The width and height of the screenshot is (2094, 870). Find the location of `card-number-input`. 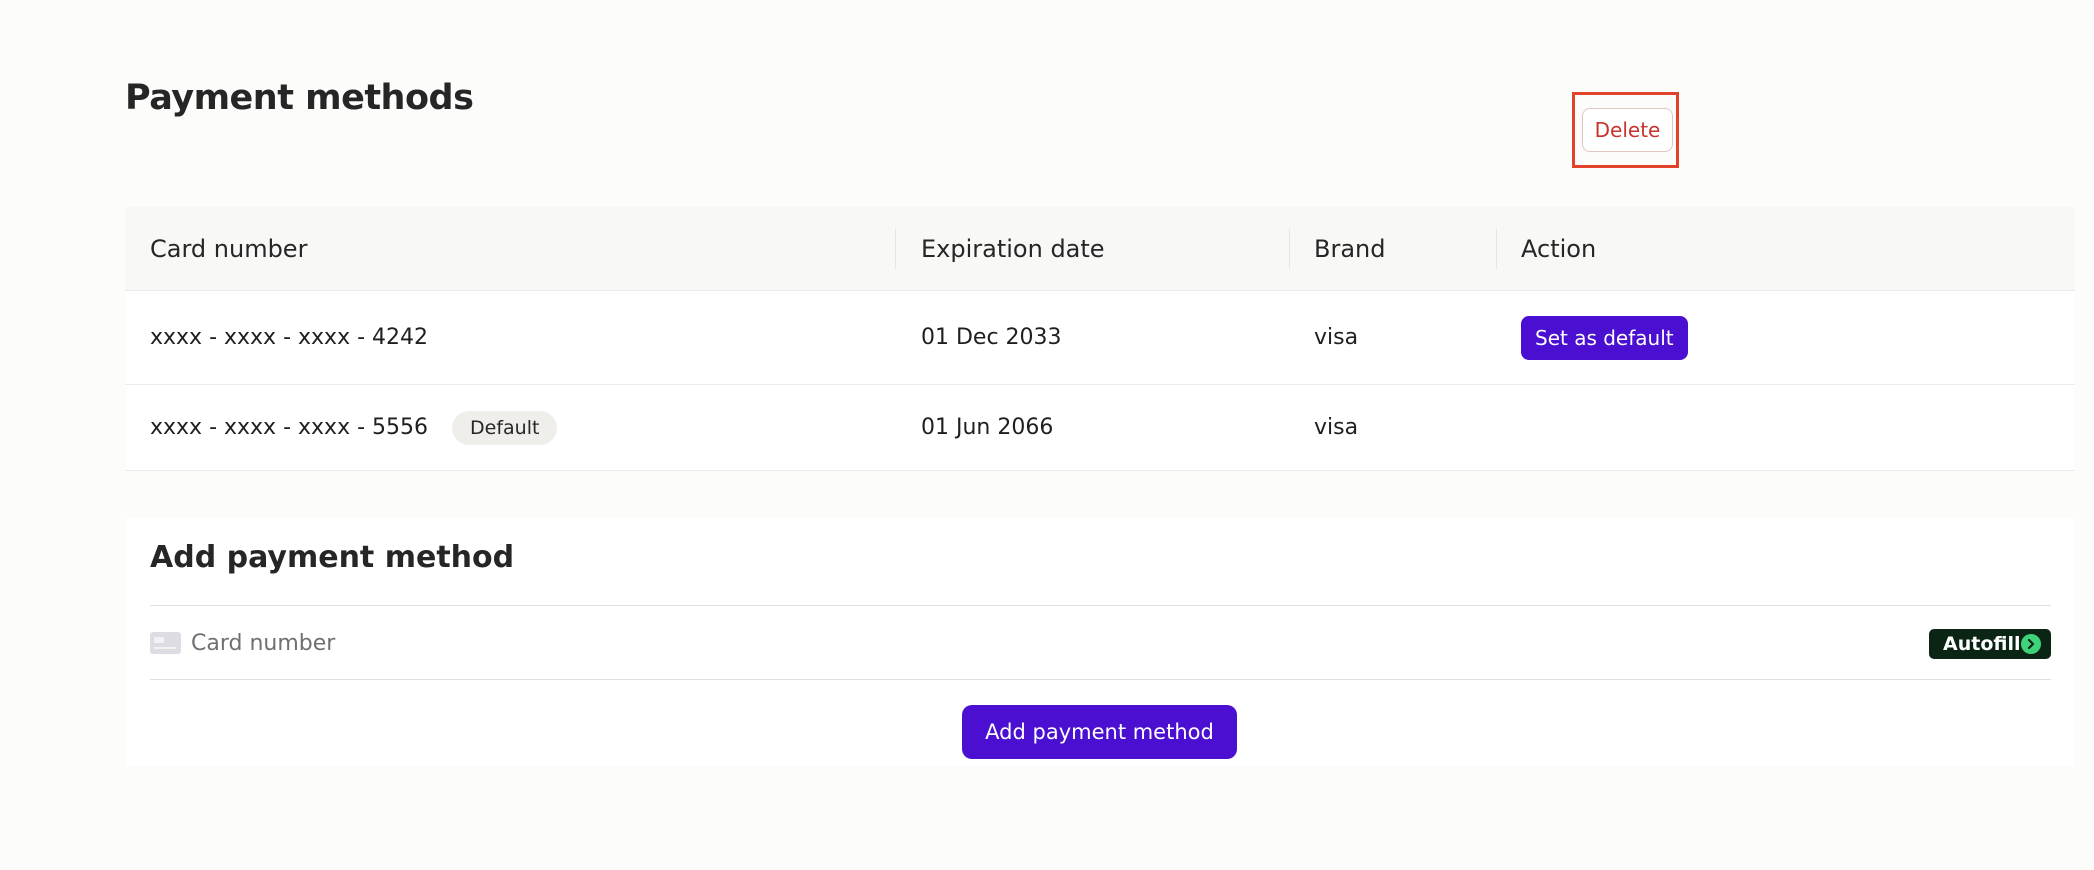

card-number-input is located at coordinates (791, 643).